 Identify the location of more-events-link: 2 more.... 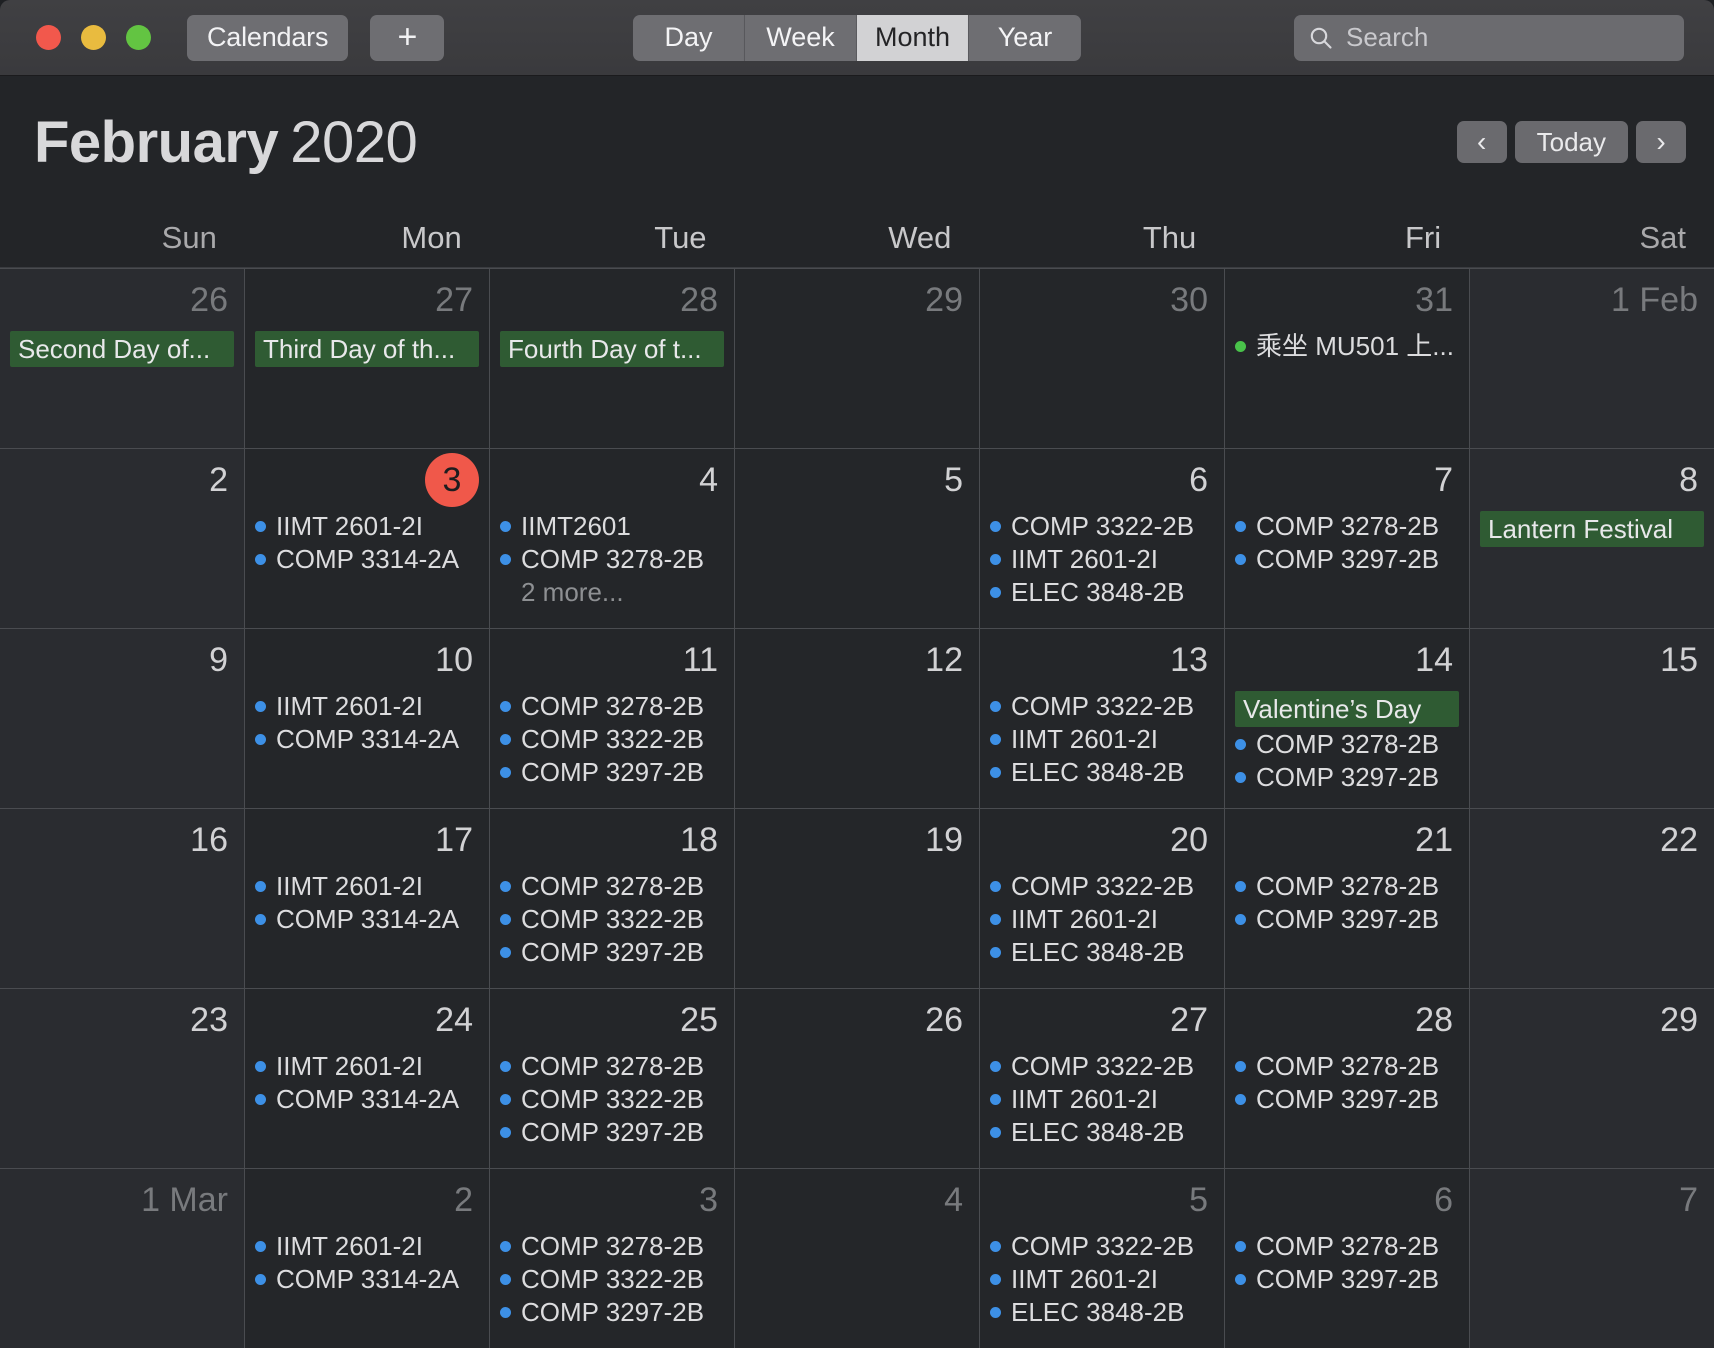
(612, 592).